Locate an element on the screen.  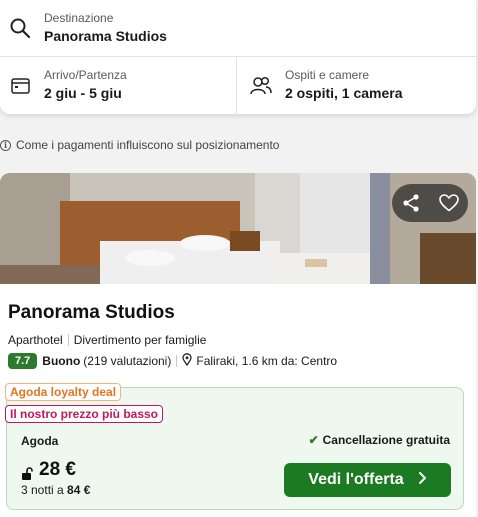
photo-actions is located at coordinates (430, 203).